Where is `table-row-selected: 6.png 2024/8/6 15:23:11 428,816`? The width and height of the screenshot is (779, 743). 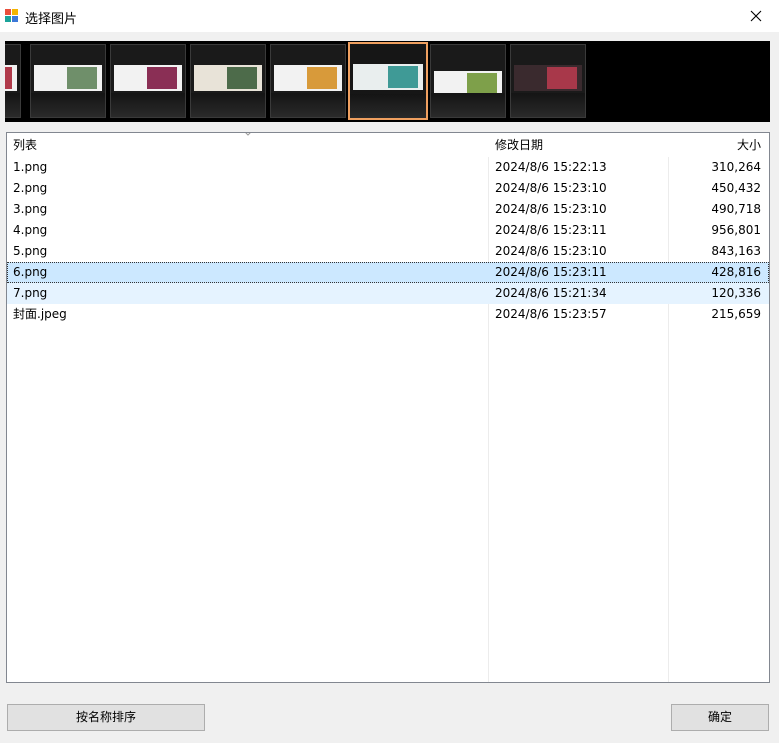
table-row-selected: 6.png 2024/8/6 15:23:11 428,816 is located at coordinates (388, 272).